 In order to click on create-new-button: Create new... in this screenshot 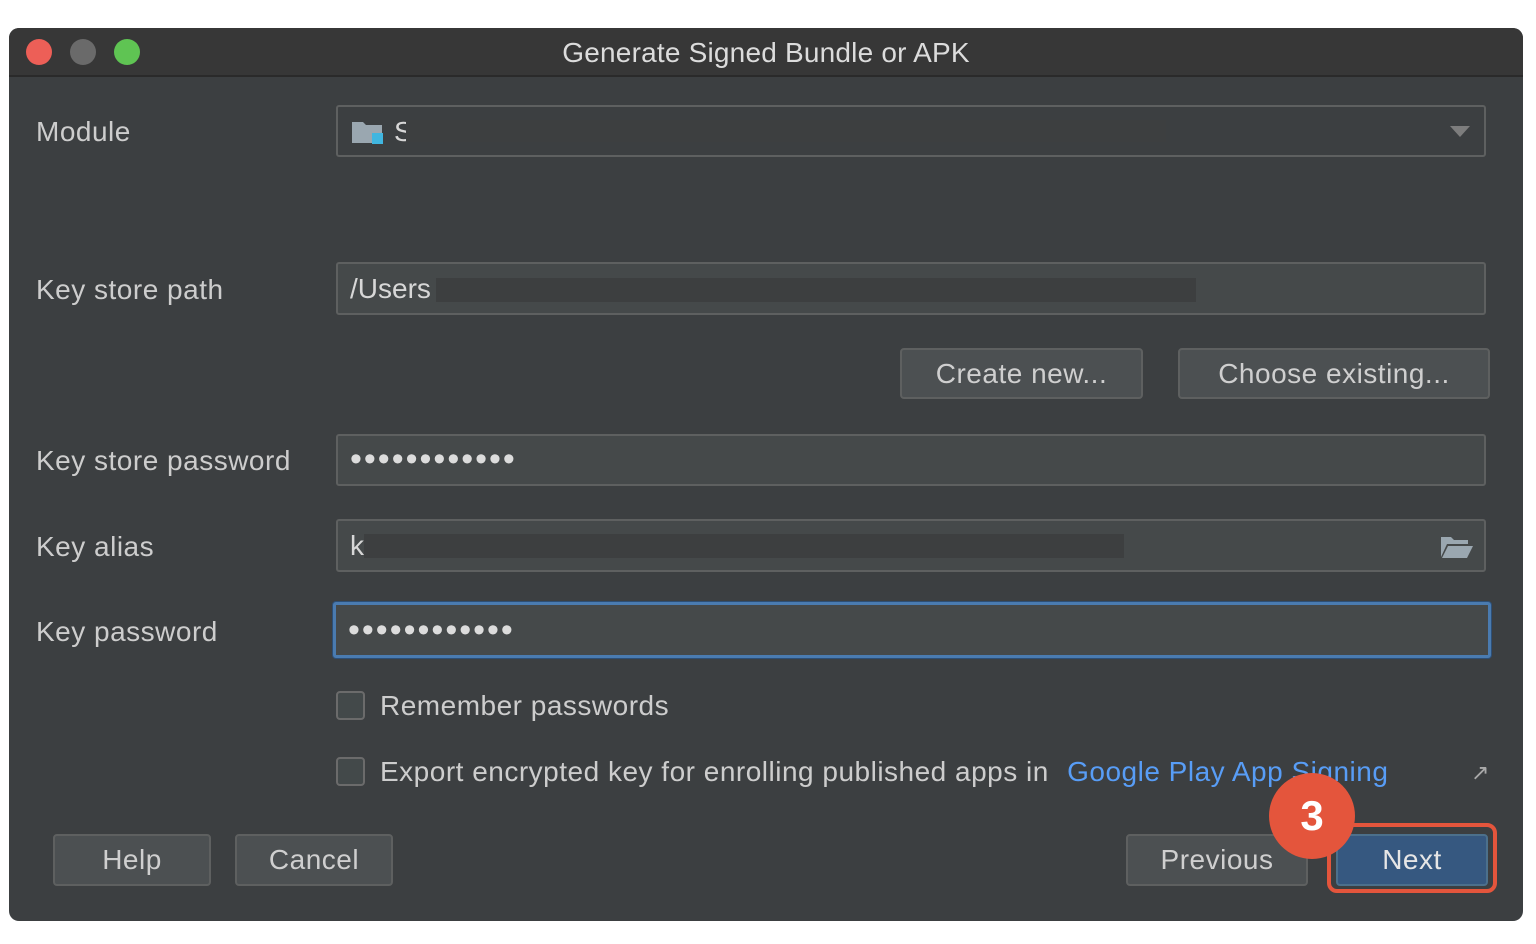, I will do `click(1021, 373)`.